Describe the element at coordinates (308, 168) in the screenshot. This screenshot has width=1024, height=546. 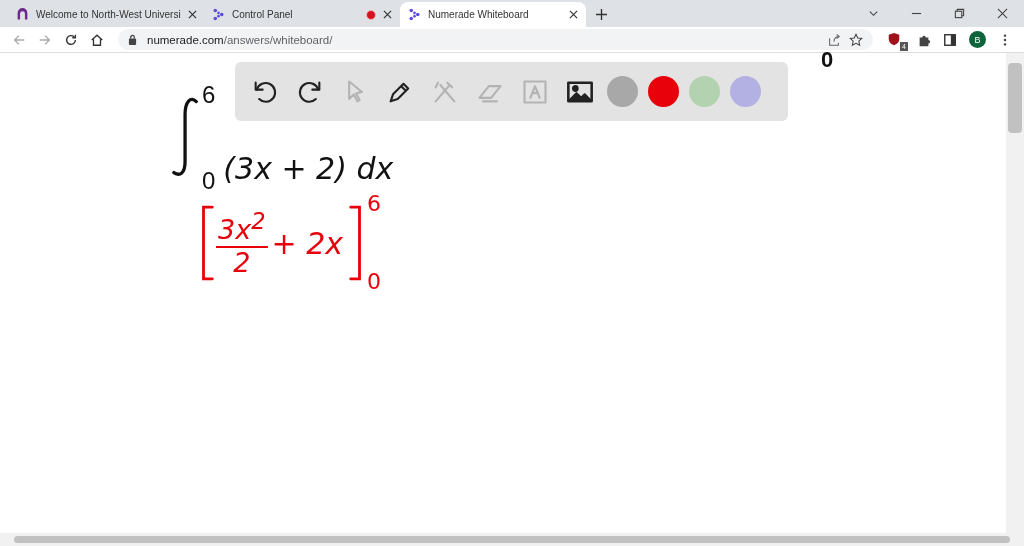
I see `integrand-text: (3x + 2) dx` at that location.